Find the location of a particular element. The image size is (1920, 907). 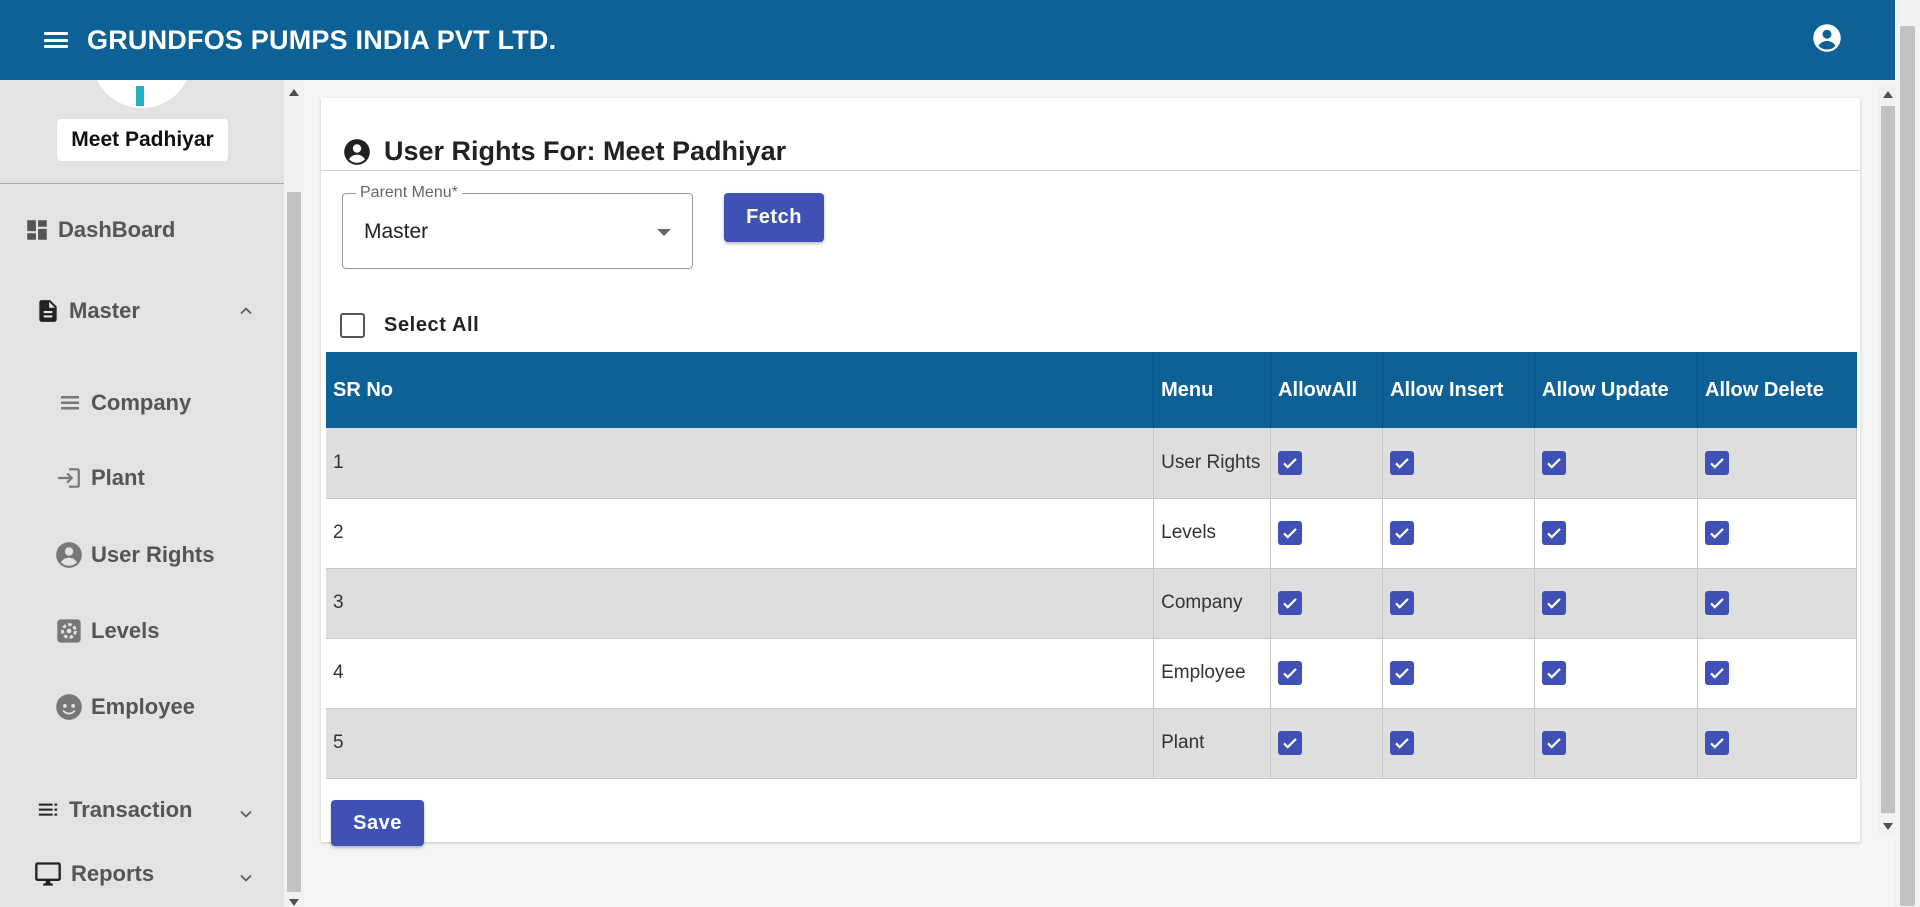

avatar-tie-graphic is located at coordinates (140, 96).